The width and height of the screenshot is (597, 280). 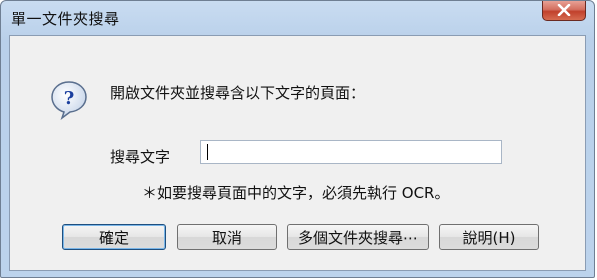 I want to click on help-button: 說明(H), so click(x=489, y=237).